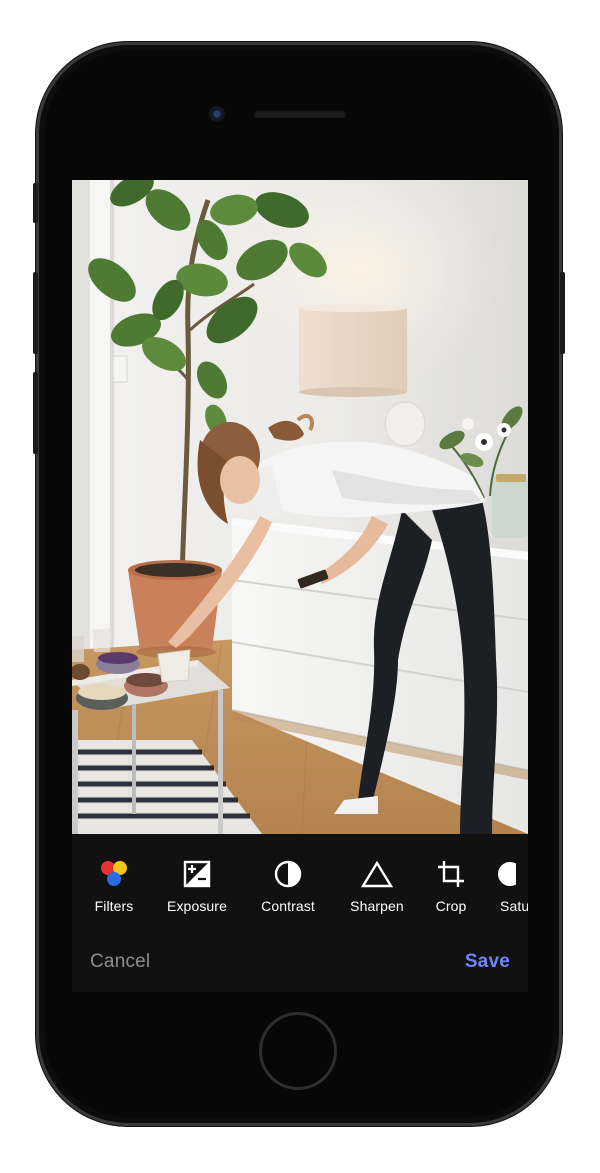  I want to click on volume-up-button, so click(35, 313).